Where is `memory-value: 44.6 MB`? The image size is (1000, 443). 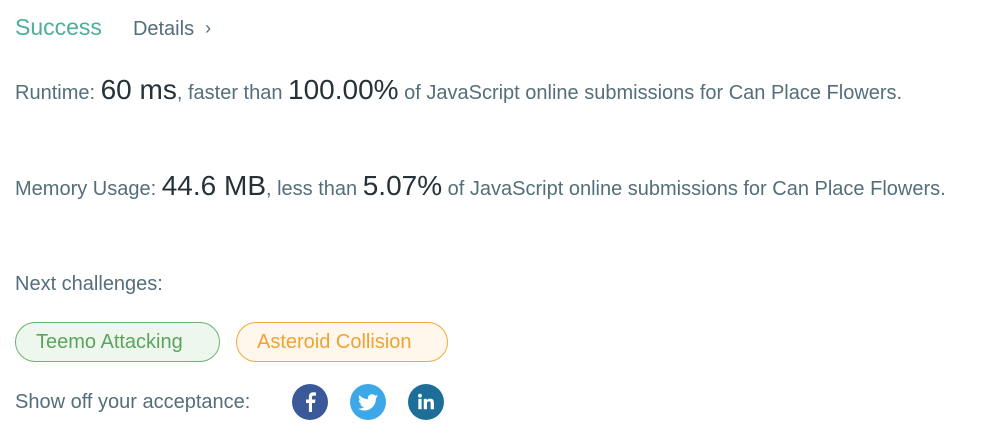
memory-value: 44.6 MB is located at coordinates (213, 185).